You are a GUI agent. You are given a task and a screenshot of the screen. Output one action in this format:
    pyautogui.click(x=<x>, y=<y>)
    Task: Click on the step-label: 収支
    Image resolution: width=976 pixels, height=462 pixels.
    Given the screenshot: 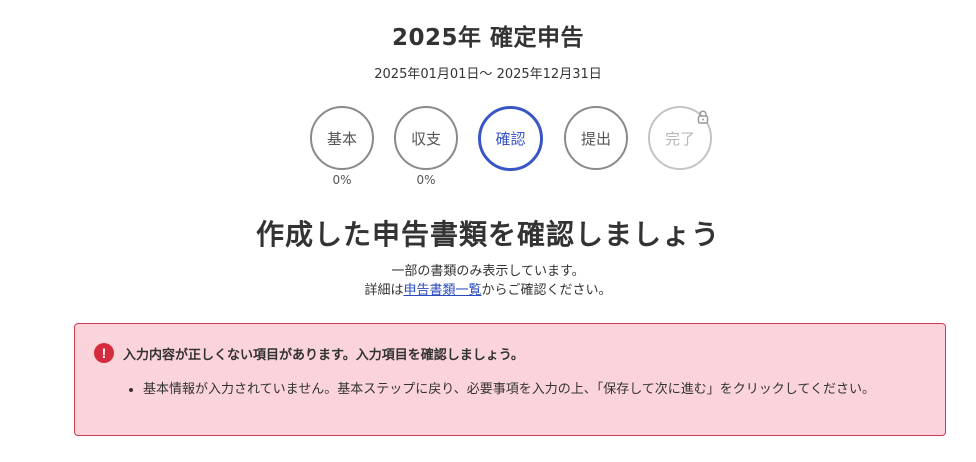 What is the action you would take?
    pyautogui.click(x=425, y=138)
    